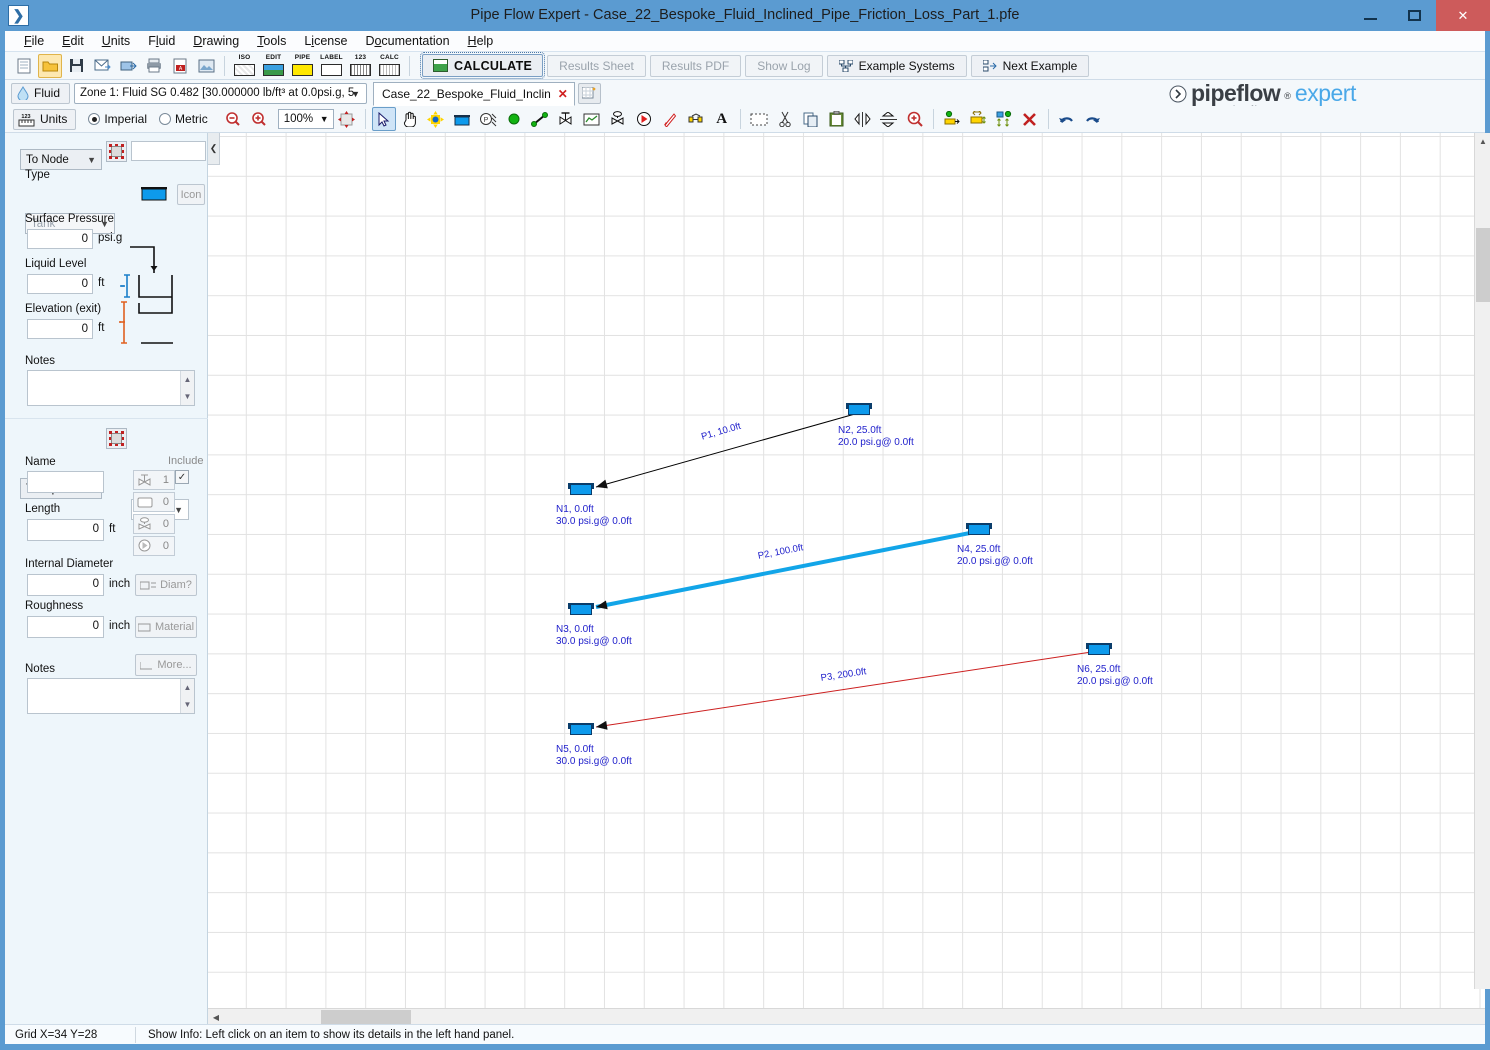  What do you see at coordinates (271, 41) in the screenshot?
I see `menu-tools: Tools` at bounding box center [271, 41].